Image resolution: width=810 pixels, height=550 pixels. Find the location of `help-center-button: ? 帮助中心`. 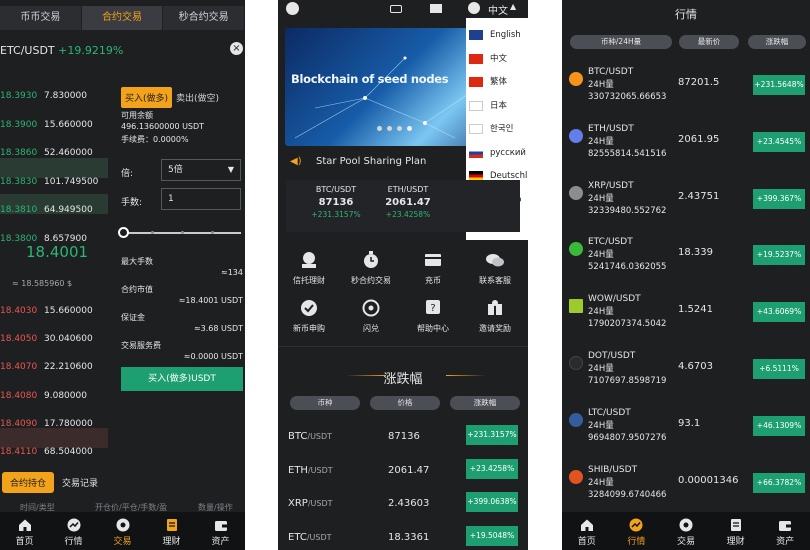

help-center-button: ? 帮助中心 is located at coordinates (433, 316).